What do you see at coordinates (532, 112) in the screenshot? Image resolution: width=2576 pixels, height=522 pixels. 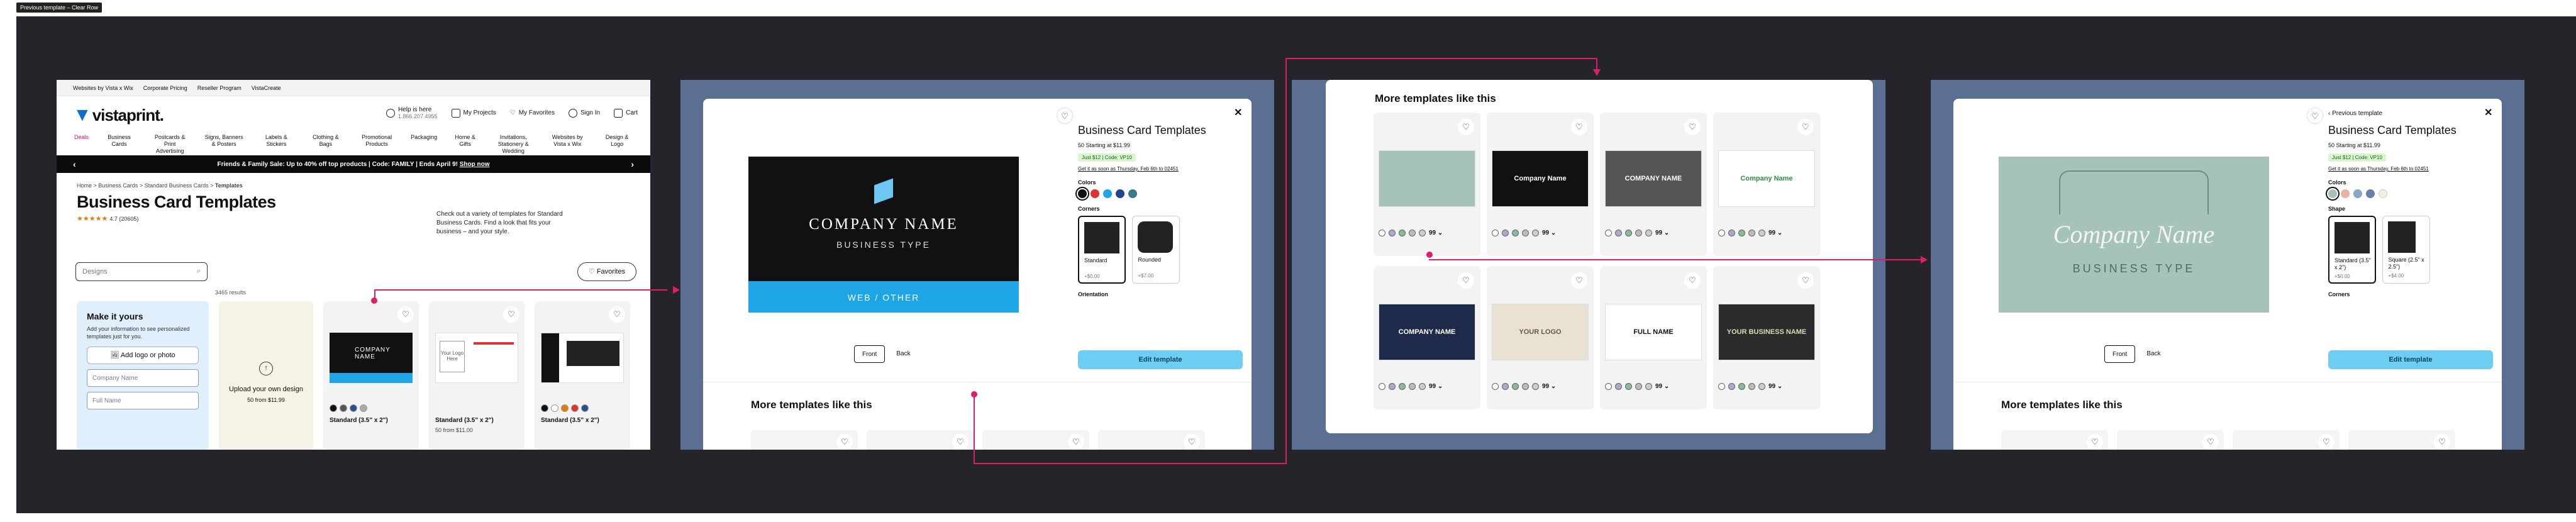 I see `my-favorites-link: ♡ My Favorites` at bounding box center [532, 112].